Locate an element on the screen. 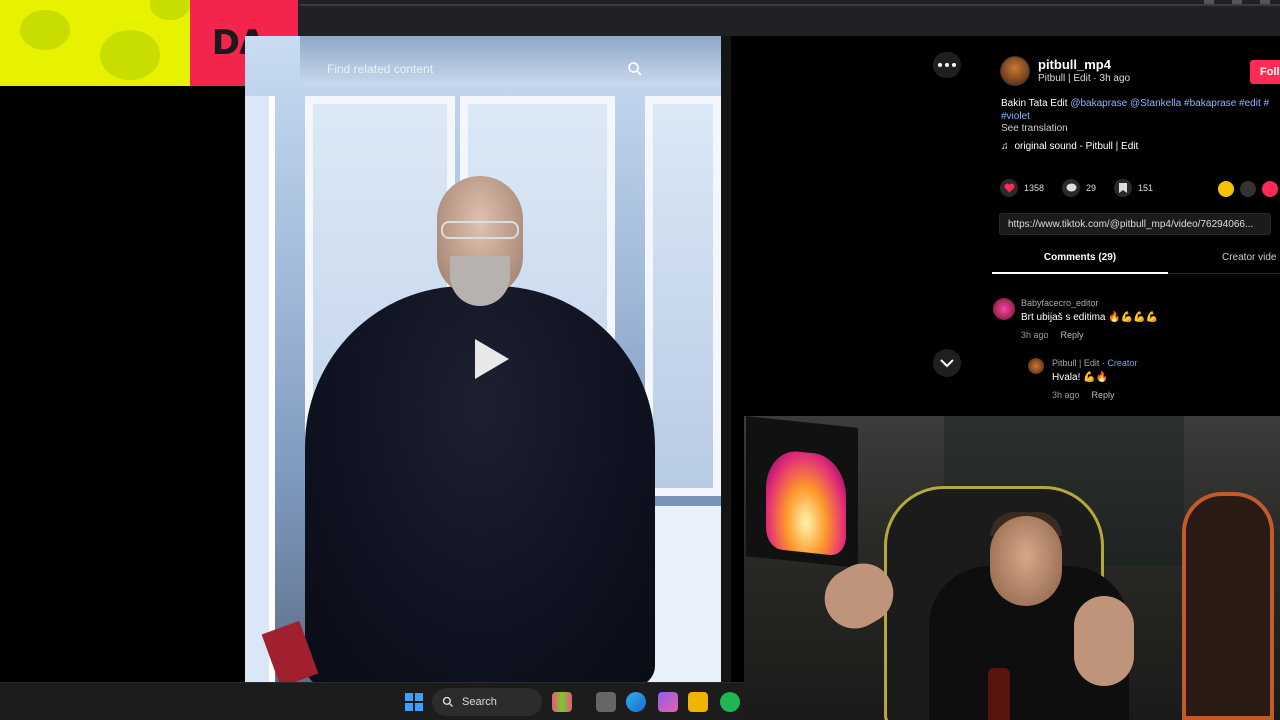  sound-label: original sound - Pitbull | Edit is located at coordinates (1076, 146).